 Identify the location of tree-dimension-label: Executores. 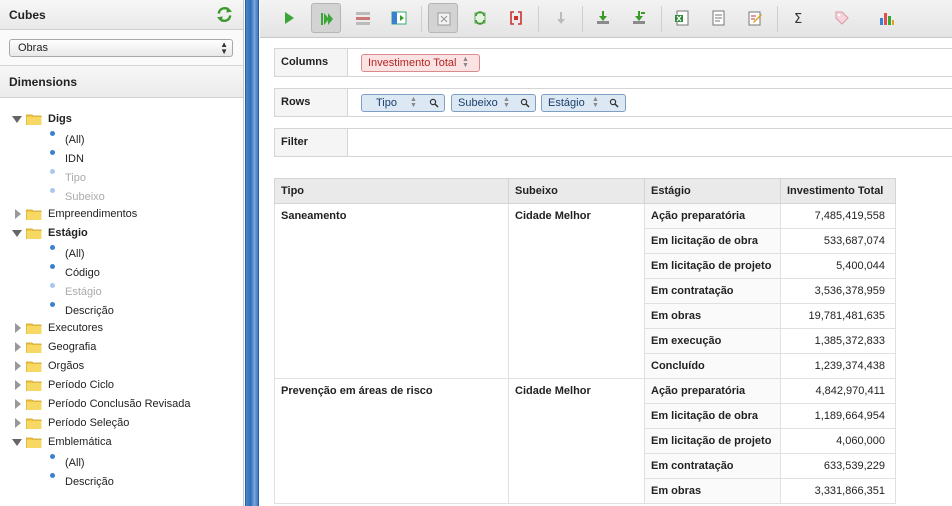
(75, 328).